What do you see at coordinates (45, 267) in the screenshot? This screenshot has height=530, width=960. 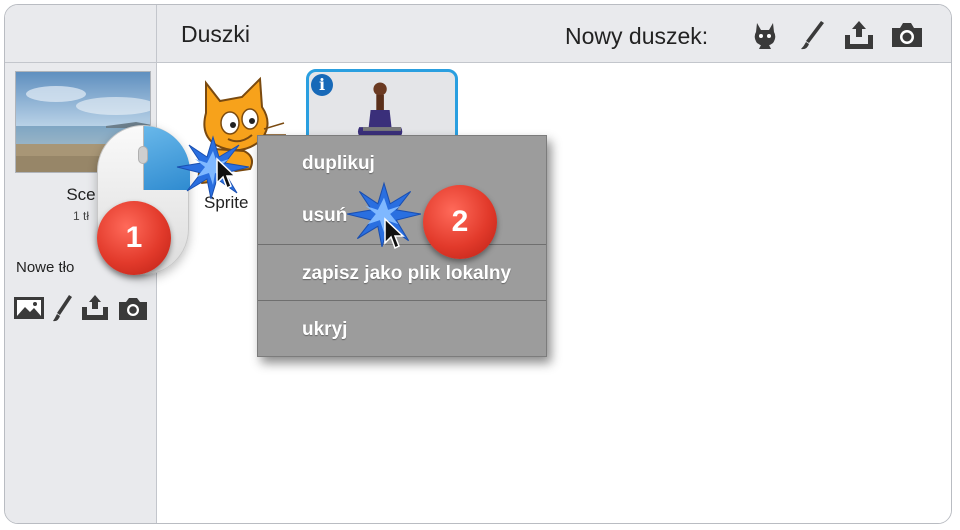 I see `new-backdrop-label: Nowe tło` at bounding box center [45, 267].